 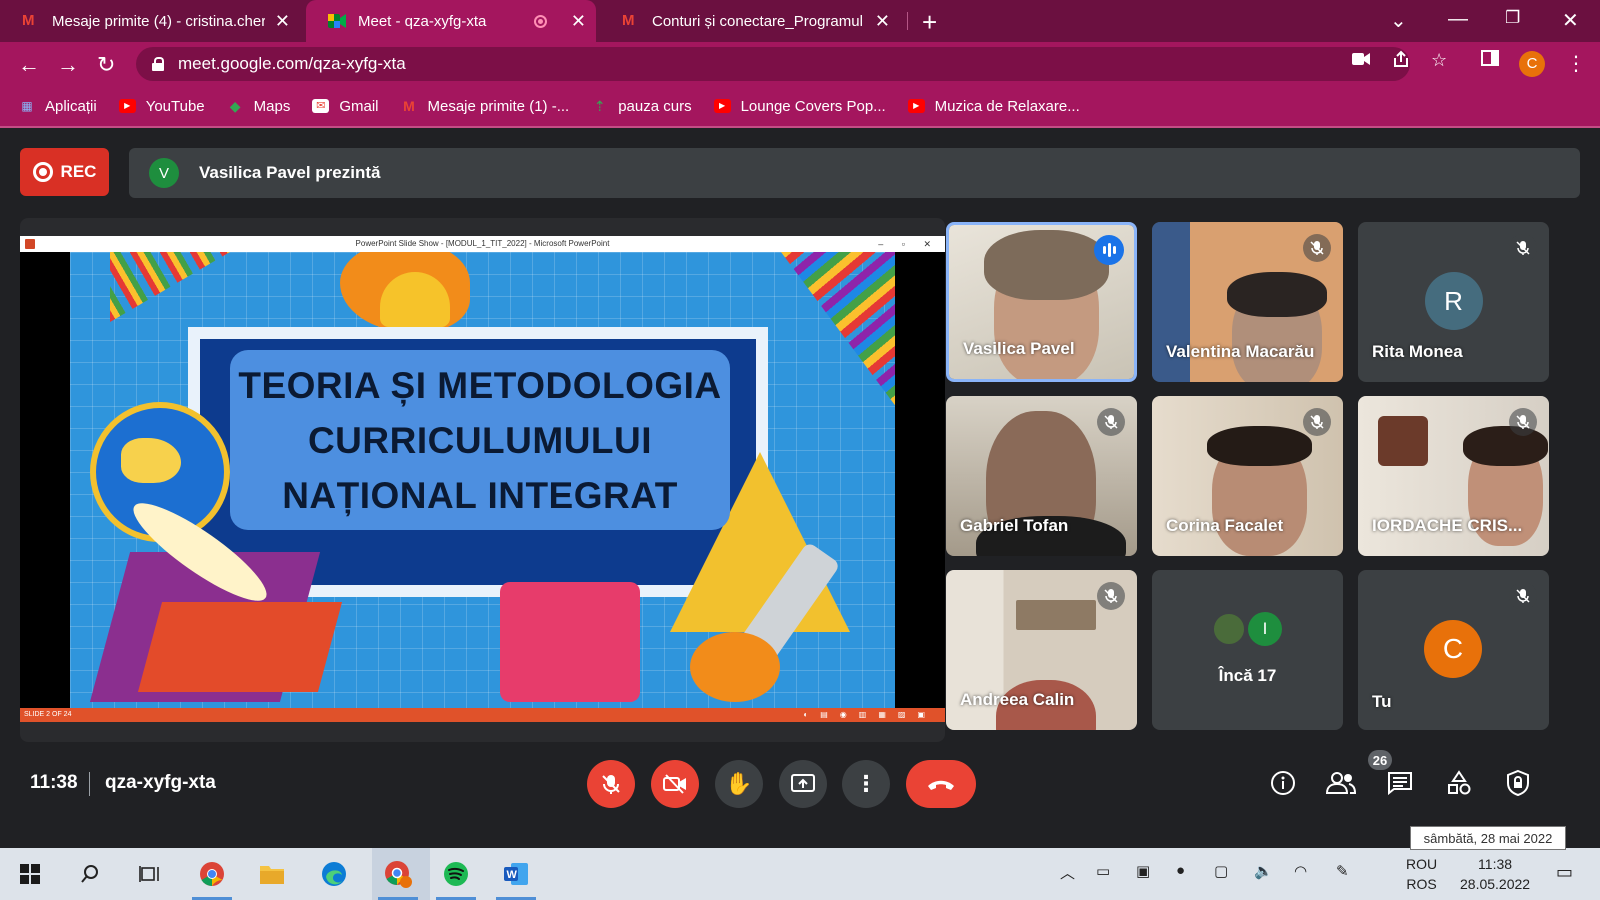 What do you see at coordinates (735, 667) in the screenshot?
I see `leaf-illustration` at bounding box center [735, 667].